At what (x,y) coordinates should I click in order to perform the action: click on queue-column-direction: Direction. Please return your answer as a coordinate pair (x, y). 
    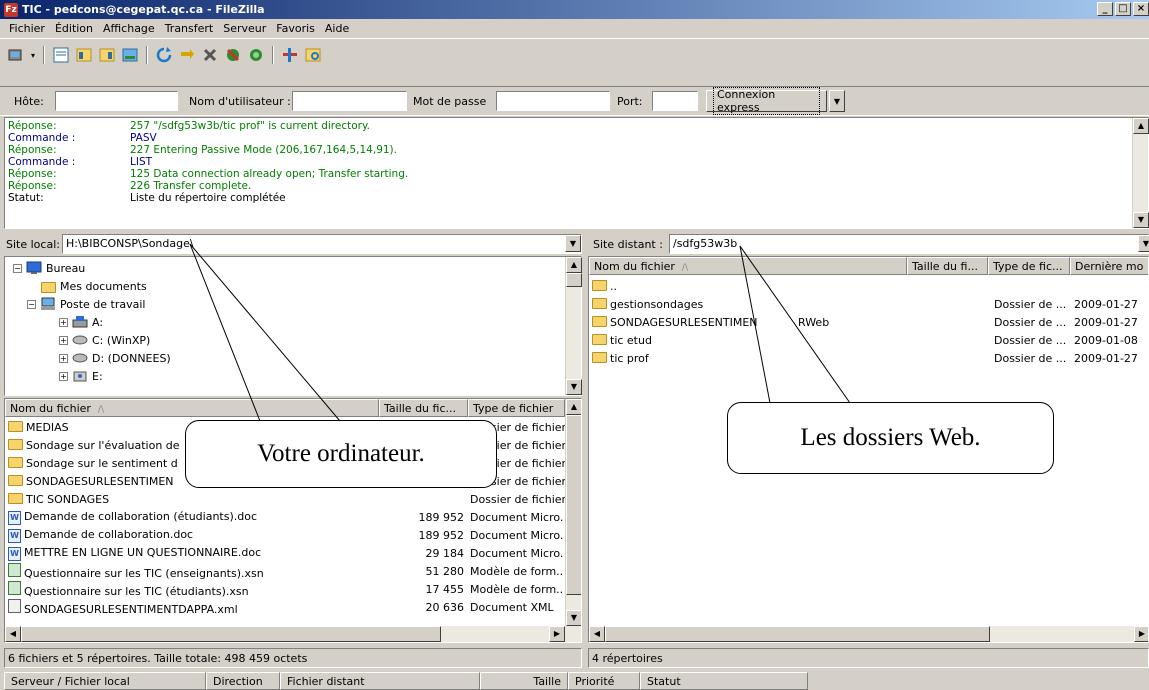
    Looking at the image, I should click on (243, 681).